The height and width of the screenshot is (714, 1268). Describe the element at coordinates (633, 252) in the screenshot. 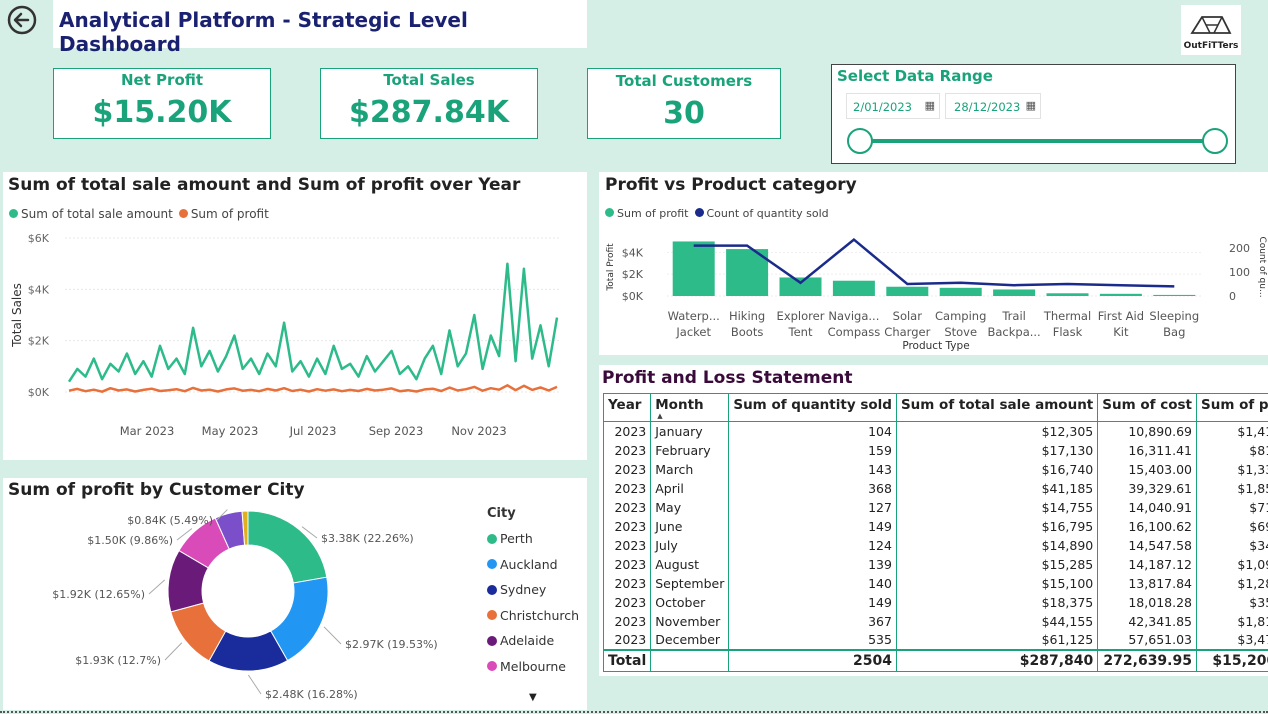

I see `y-tick-label: $4K` at that location.